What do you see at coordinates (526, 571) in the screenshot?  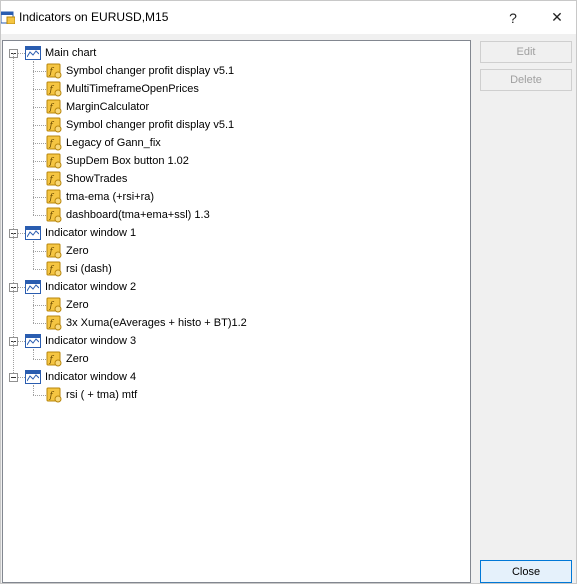 I see `close-button: Close` at bounding box center [526, 571].